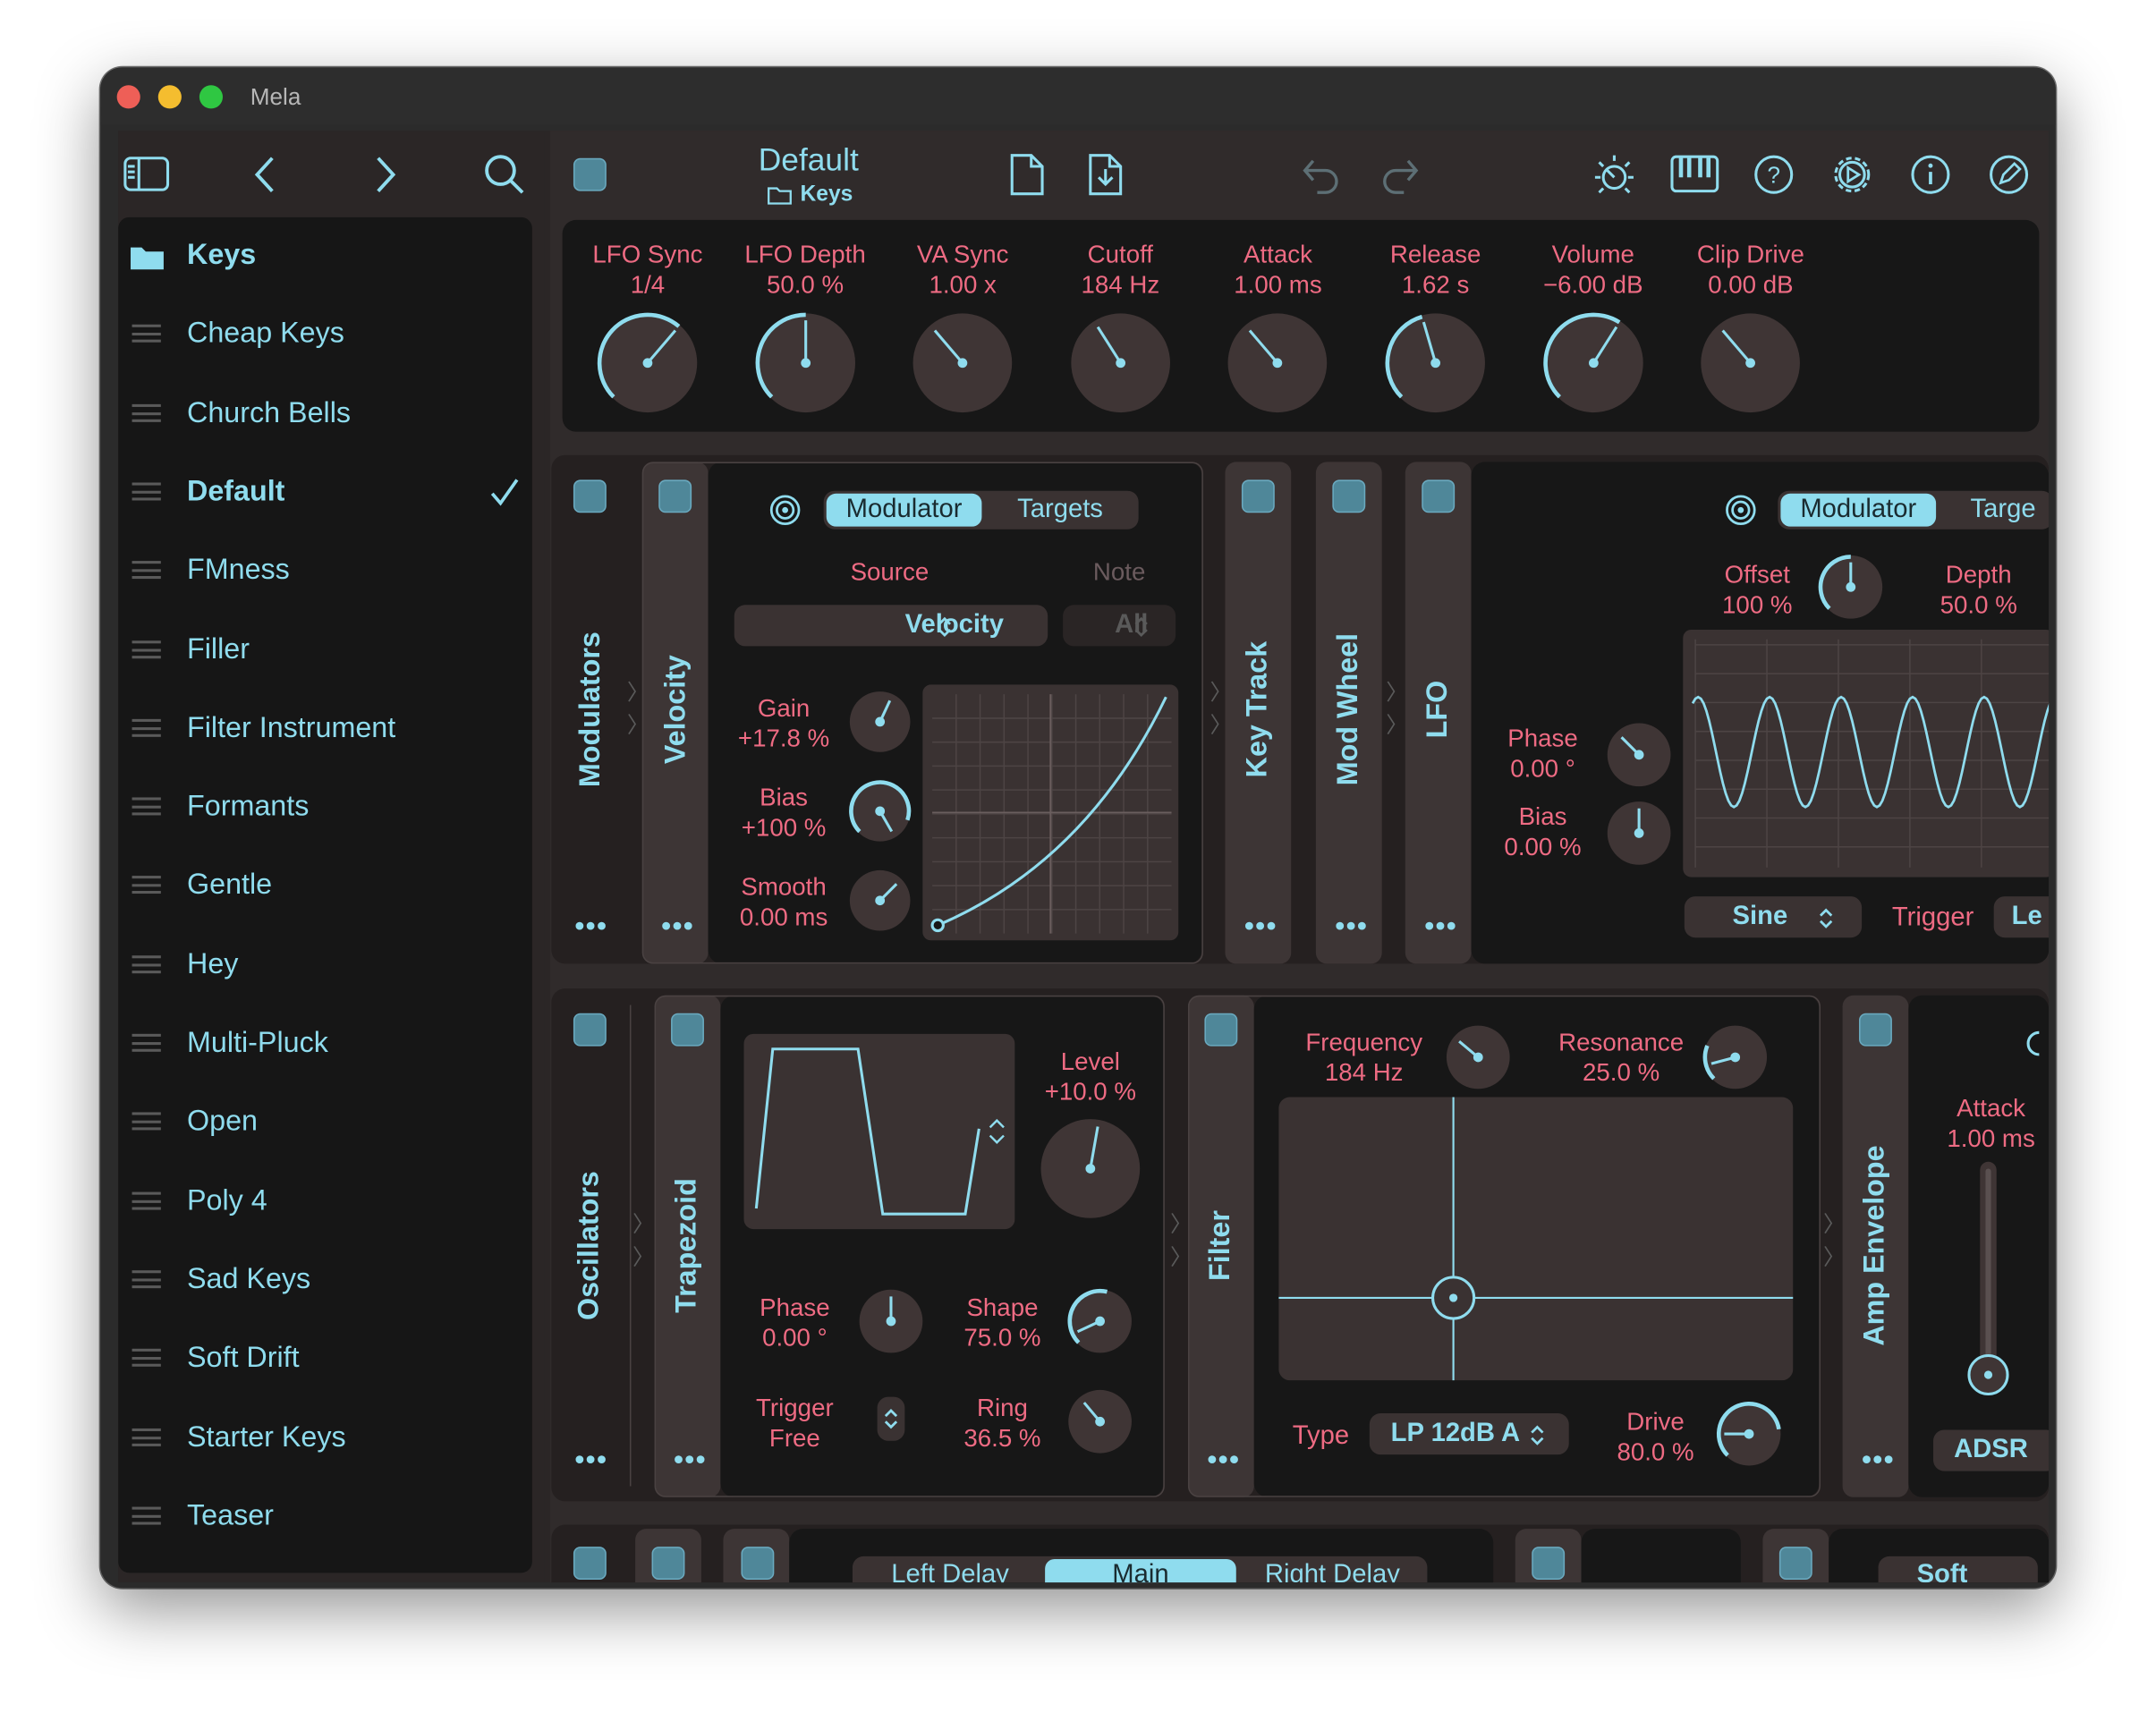 The width and height of the screenshot is (2156, 1721). I want to click on attack-slider-thumb, so click(1988, 1374).